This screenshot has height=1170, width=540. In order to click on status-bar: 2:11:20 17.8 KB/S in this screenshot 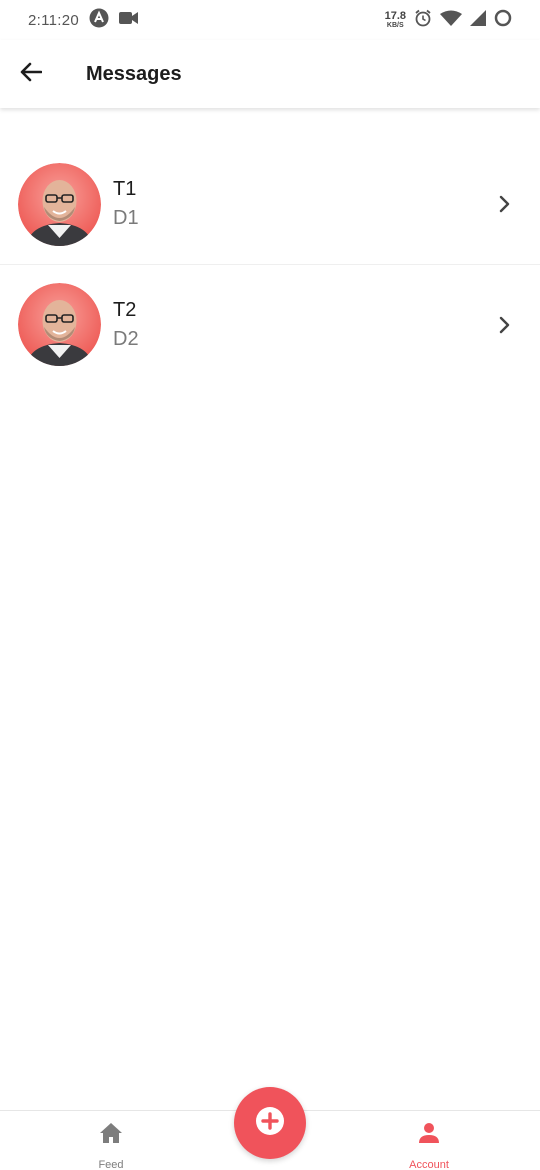, I will do `click(270, 20)`.